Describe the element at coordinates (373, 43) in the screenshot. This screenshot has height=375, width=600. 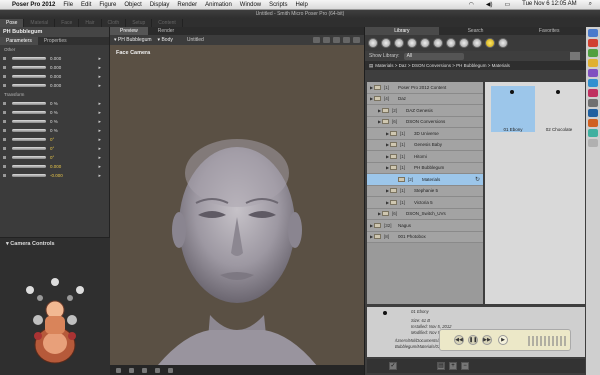
I see `category-figures-icon` at that location.